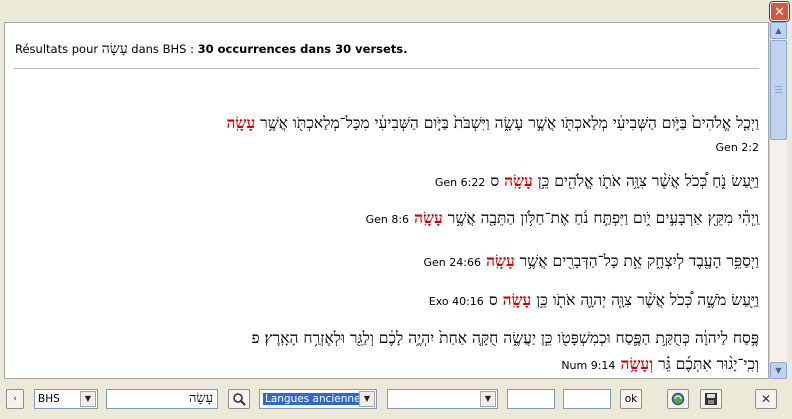  What do you see at coordinates (442, 399) in the screenshot?
I see `filter-select-1: ▼` at bounding box center [442, 399].